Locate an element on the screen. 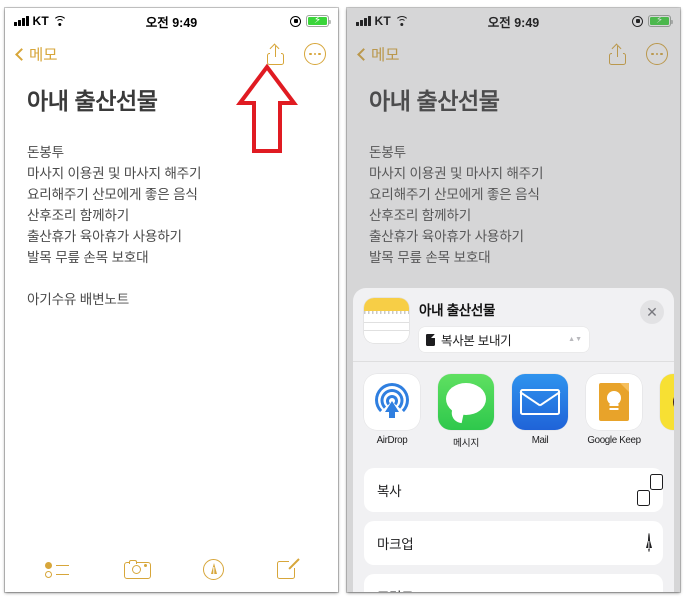  share-sheet-title-group: 아내 출산선물 복사본 보내기 ▲▼ is located at coordinates (529, 325).